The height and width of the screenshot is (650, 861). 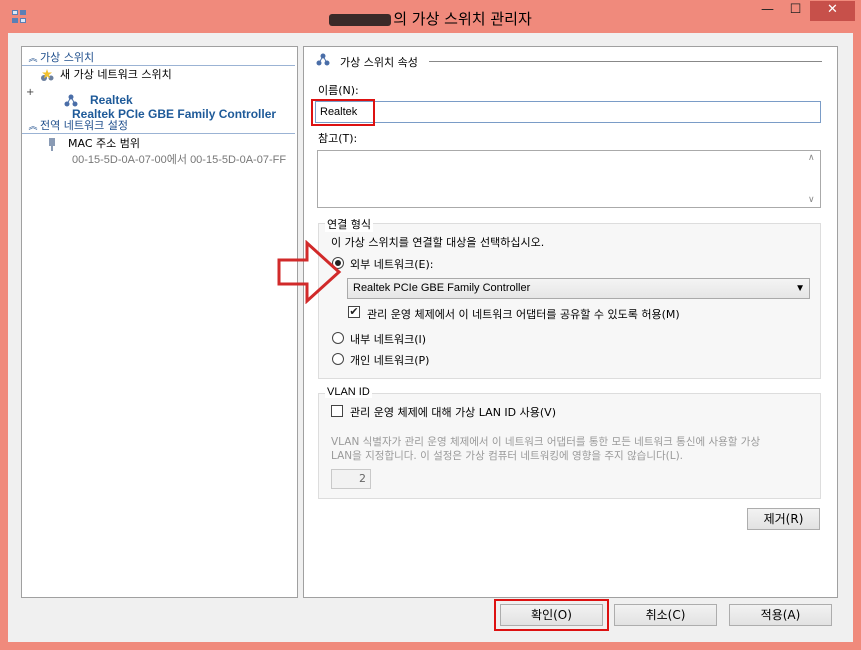 I want to click on title-bar: 의 가상 스위치 관리자 — ☐ ✕, so click(x=430, y=16).